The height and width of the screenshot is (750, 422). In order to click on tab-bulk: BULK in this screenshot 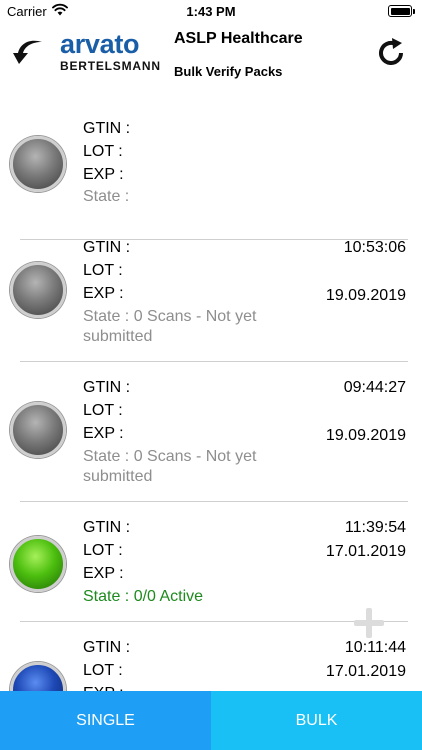, I will do `click(316, 720)`.